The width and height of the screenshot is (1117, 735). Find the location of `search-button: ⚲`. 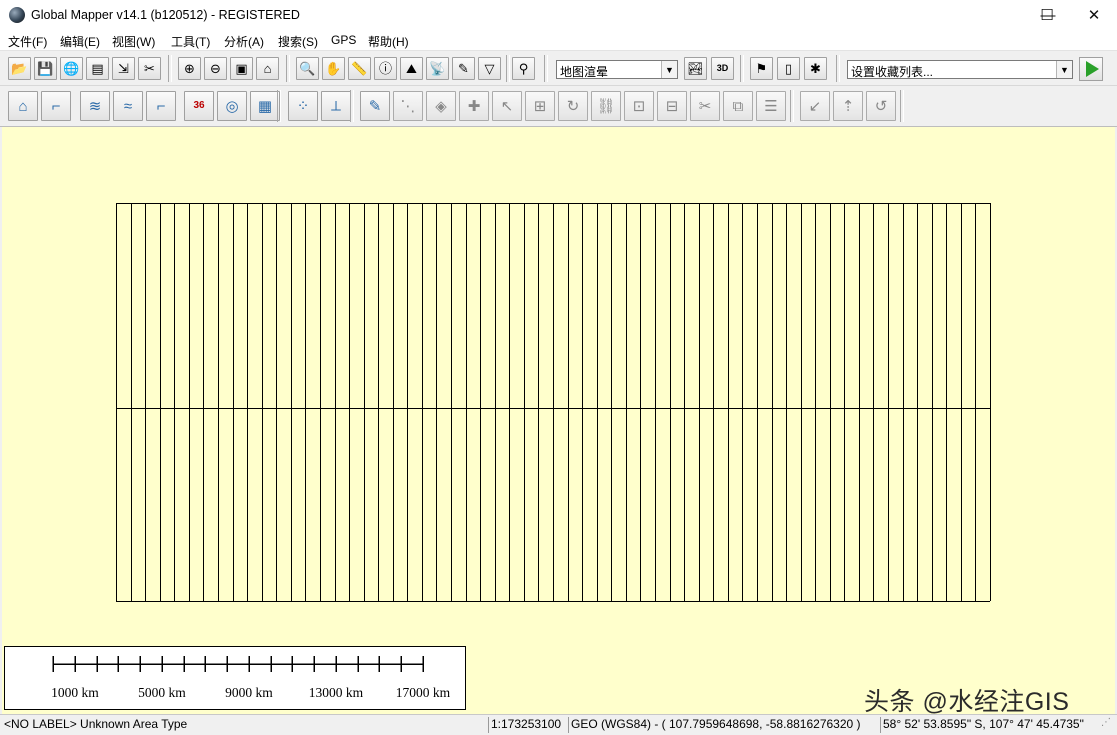

search-button: ⚲ is located at coordinates (523, 68).